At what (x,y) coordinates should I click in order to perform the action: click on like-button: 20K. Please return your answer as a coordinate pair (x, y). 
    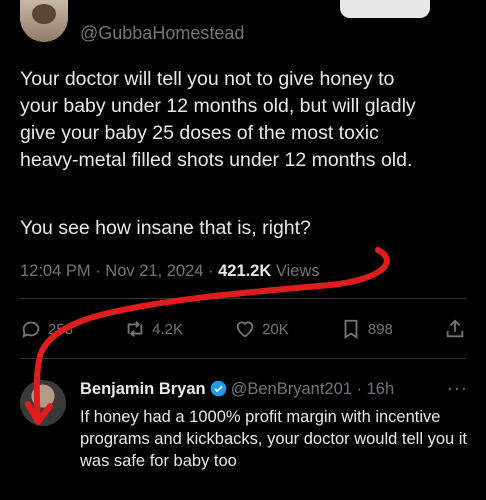
    Looking at the image, I should click on (261, 329).